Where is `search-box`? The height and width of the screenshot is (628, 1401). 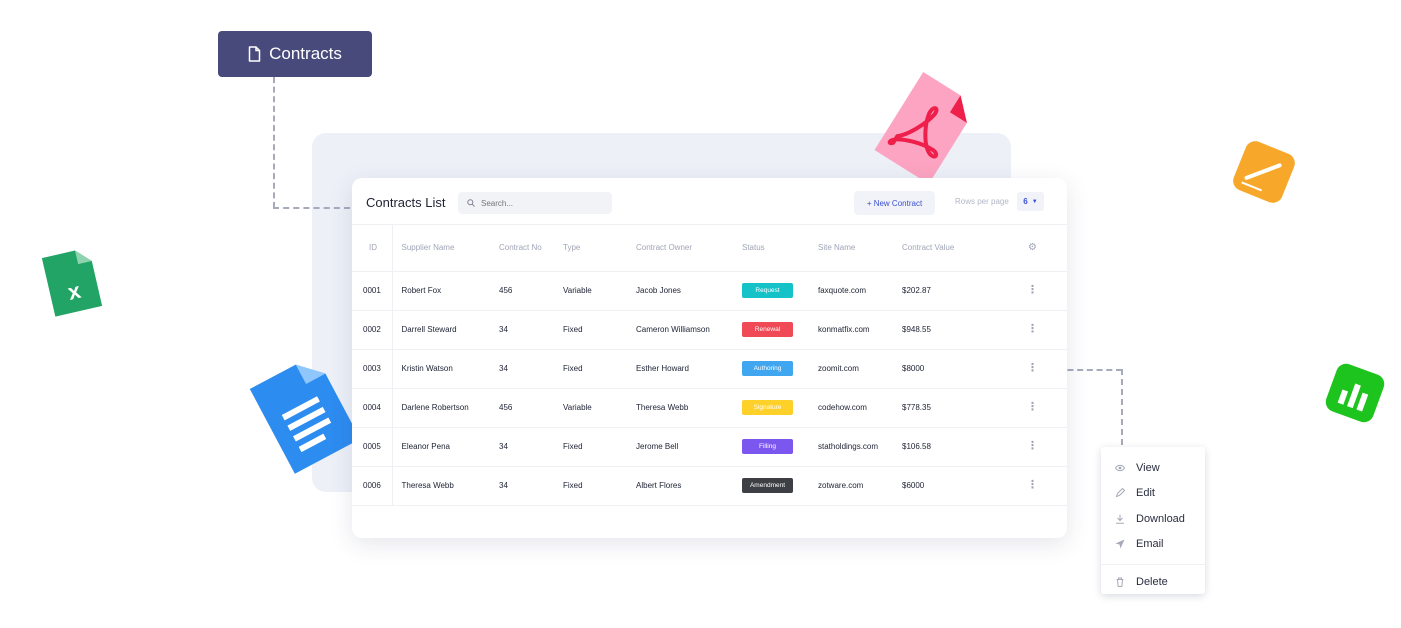
search-box is located at coordinates (535, 203).